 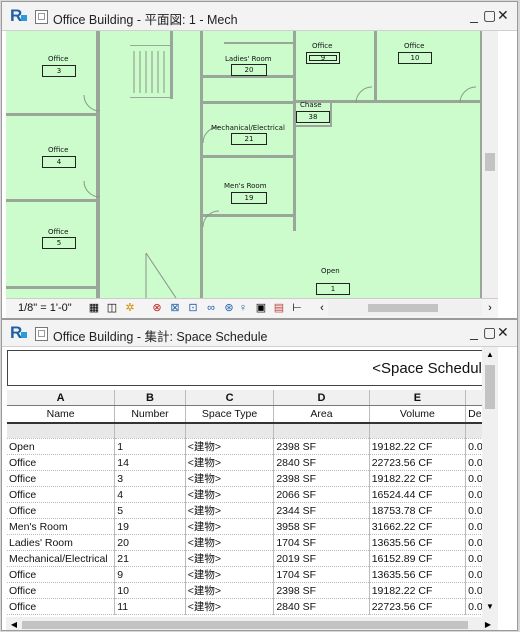 I want to click on schedule-row: Open 1 <建物> 2398 SF 19182.22 CF 0.0 B, so click(x=252, y=446).